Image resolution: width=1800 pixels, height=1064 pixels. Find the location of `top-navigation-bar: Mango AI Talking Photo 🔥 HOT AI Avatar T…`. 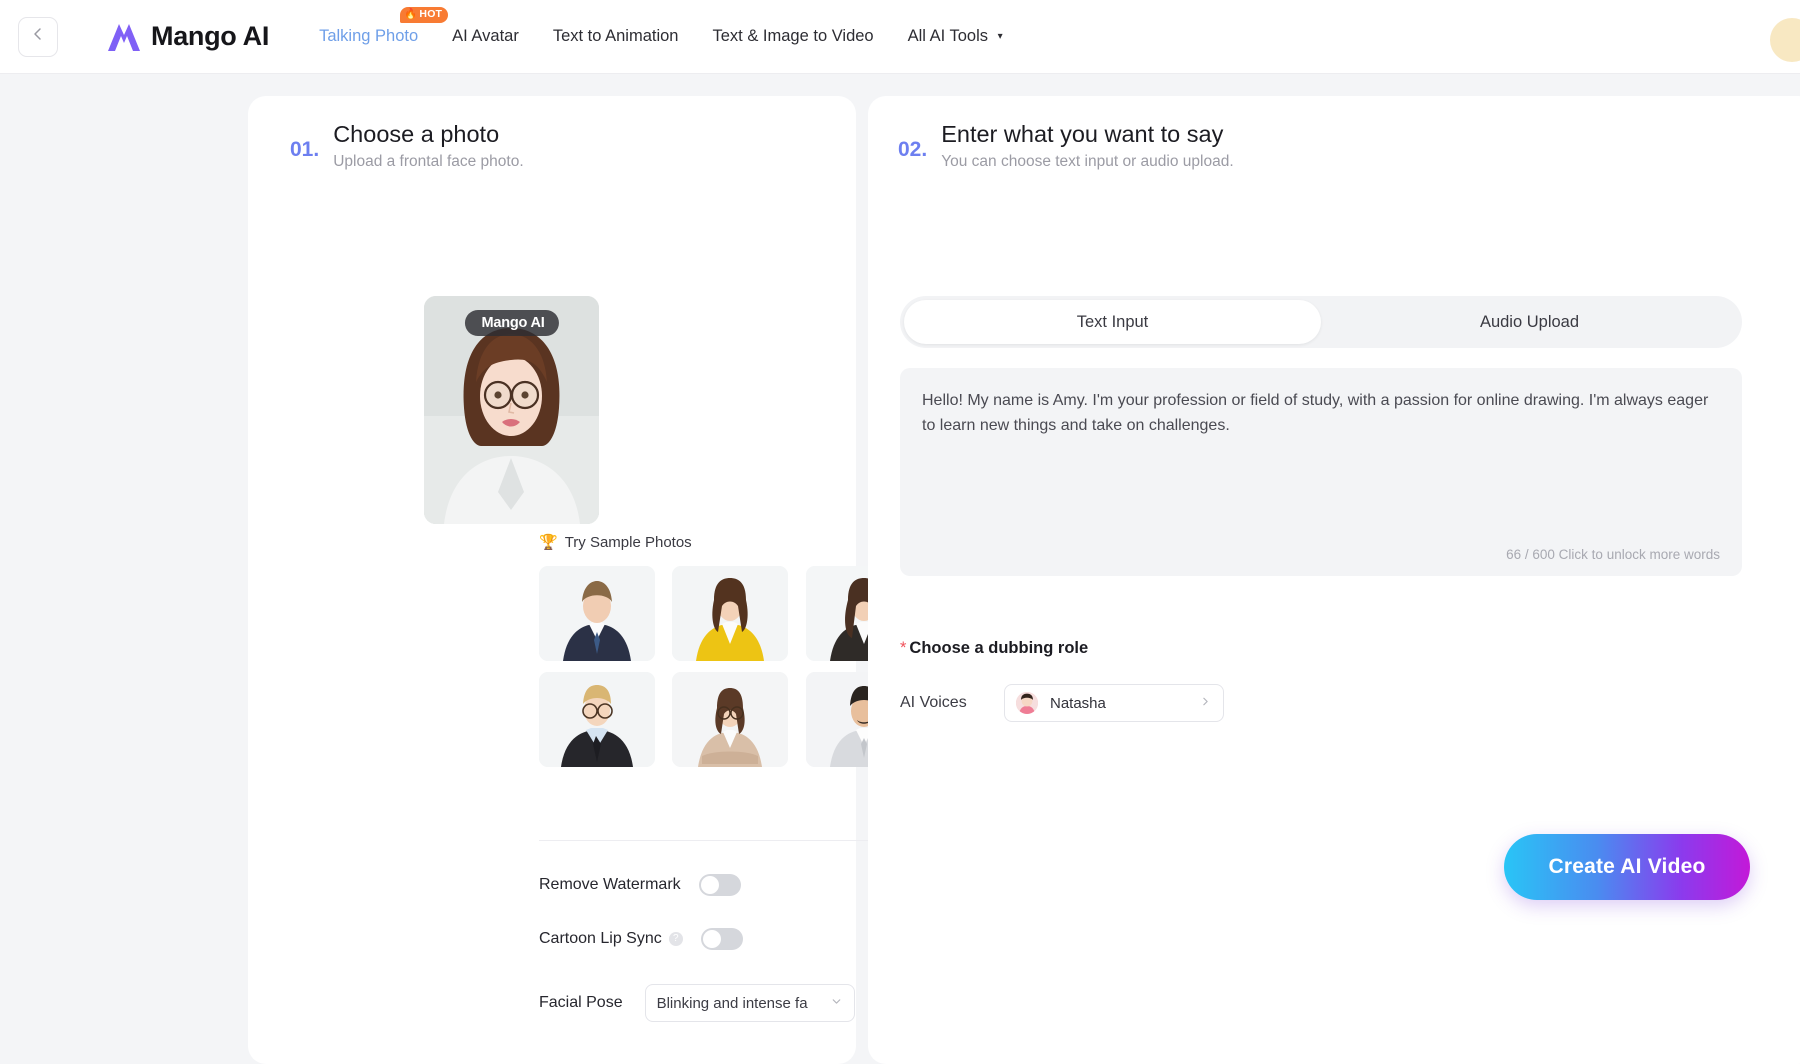

top-navigation-bar: Mango AI Talking Photo 🔥 HOT AI Avatar T… is located at coordinates (900, 37).